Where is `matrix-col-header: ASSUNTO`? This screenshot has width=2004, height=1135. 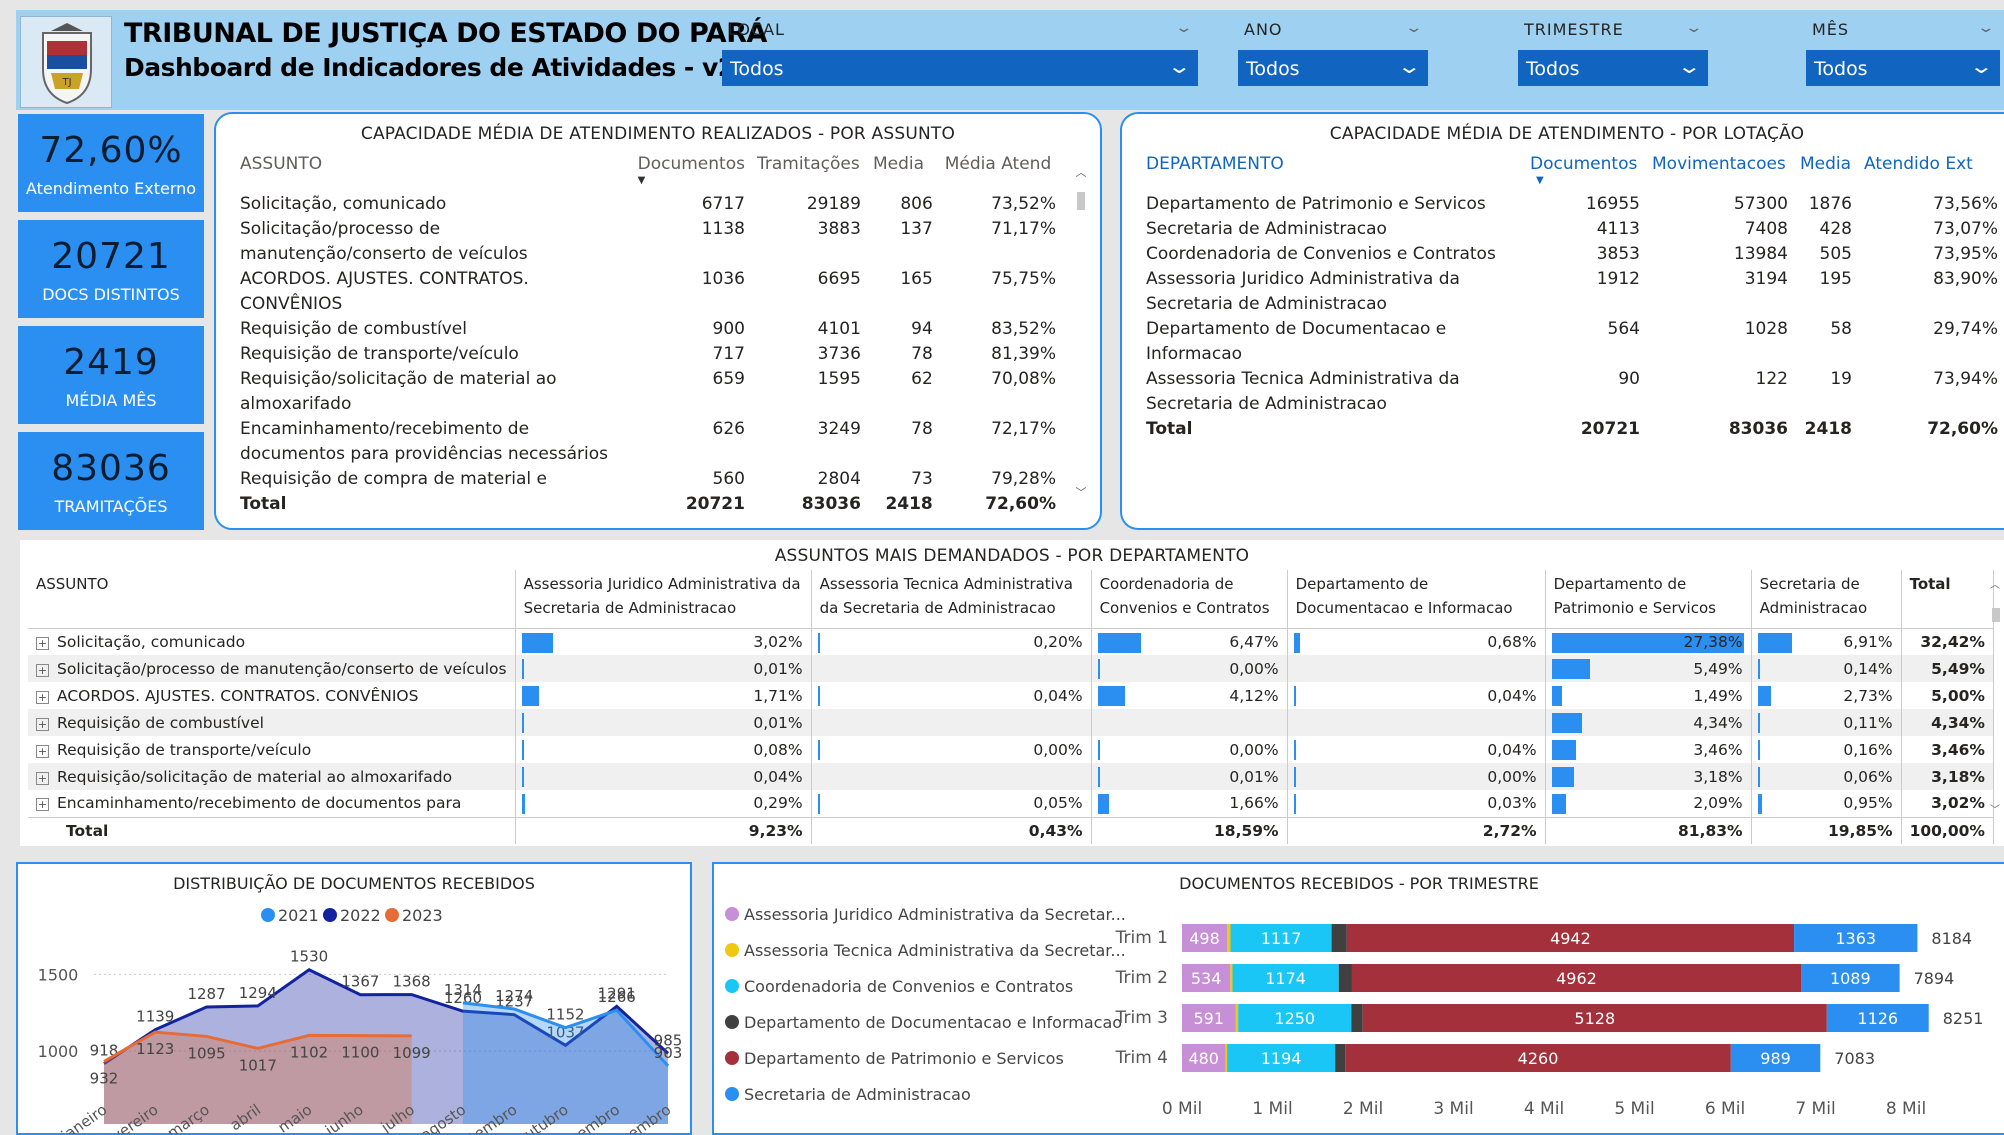
matrix-col-header: ASSUNTO is located at coordinates (272, 599).